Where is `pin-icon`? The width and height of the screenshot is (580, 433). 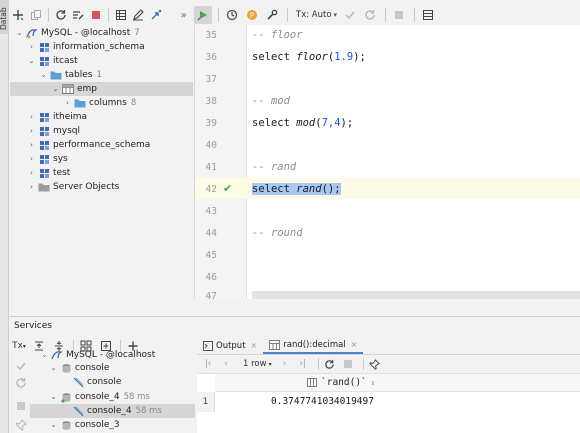 pin-icon is located at coordinates (21, 425).